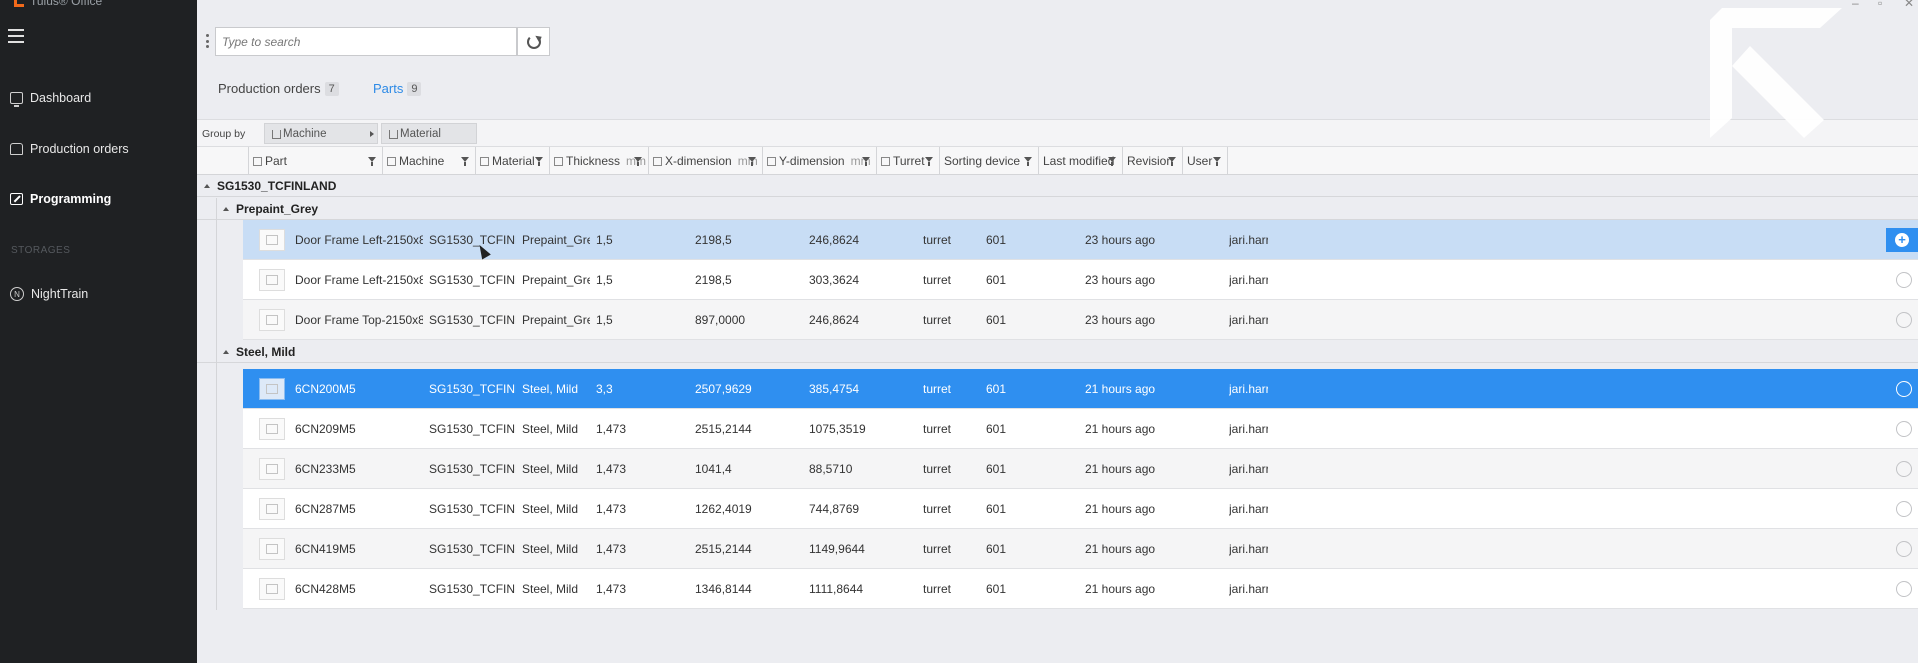  Describe the element at coordinates (1081, 161) in the screenshot. I see `column-header-last-modified: Last modified` at that location.